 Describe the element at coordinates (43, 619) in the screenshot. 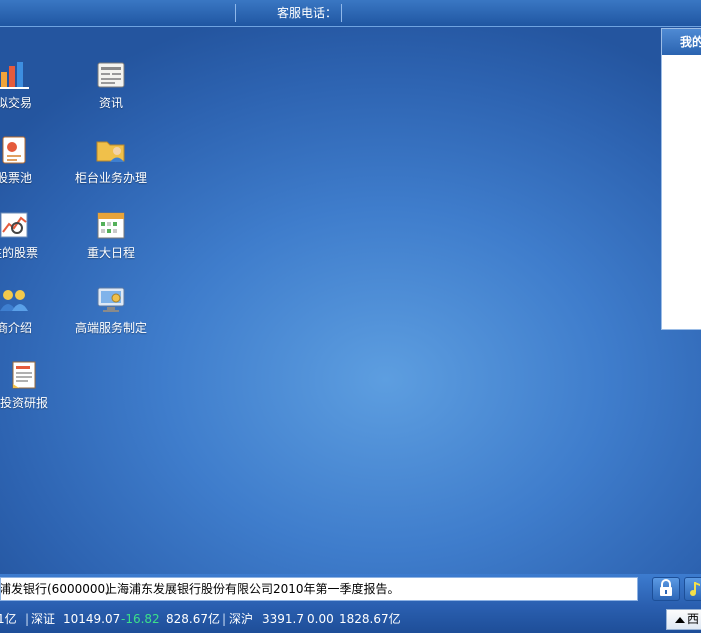

I see `shenzhen-label: 深证` at that location.